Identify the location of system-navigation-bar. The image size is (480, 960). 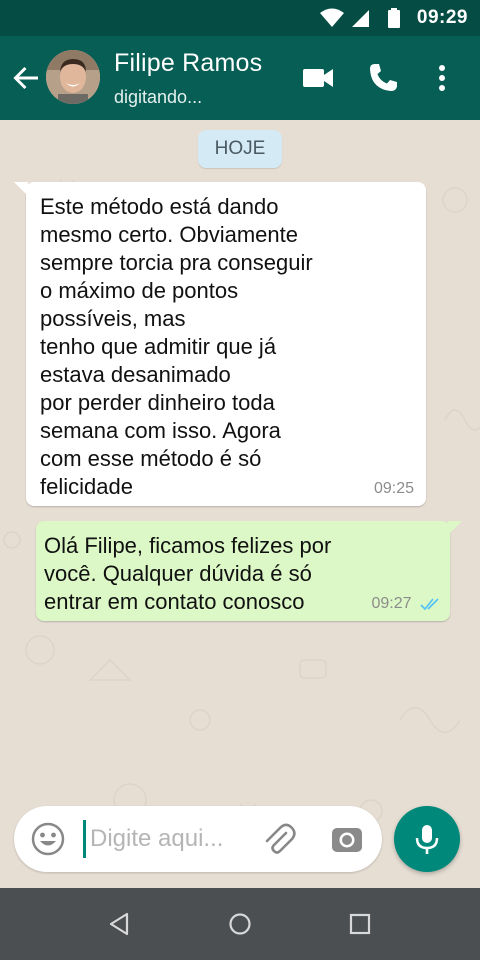
(240, 924).